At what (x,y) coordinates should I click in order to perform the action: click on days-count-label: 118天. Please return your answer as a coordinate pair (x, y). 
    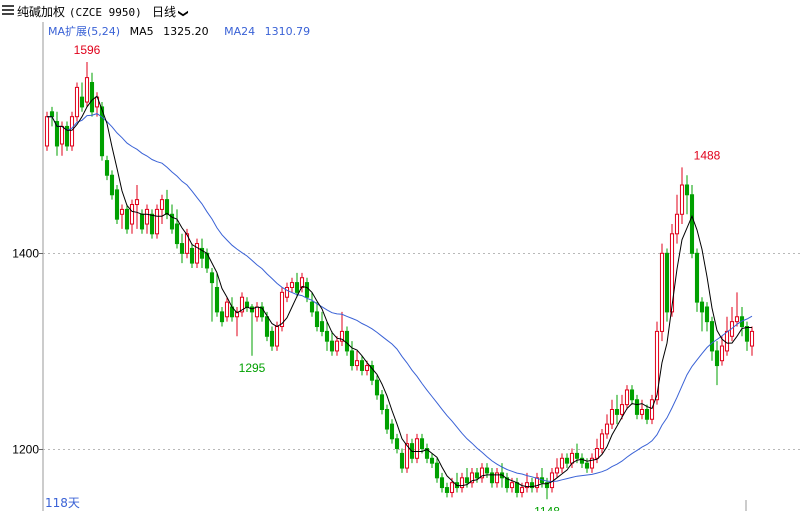
    Looking at the image, I should click on (62, 503).